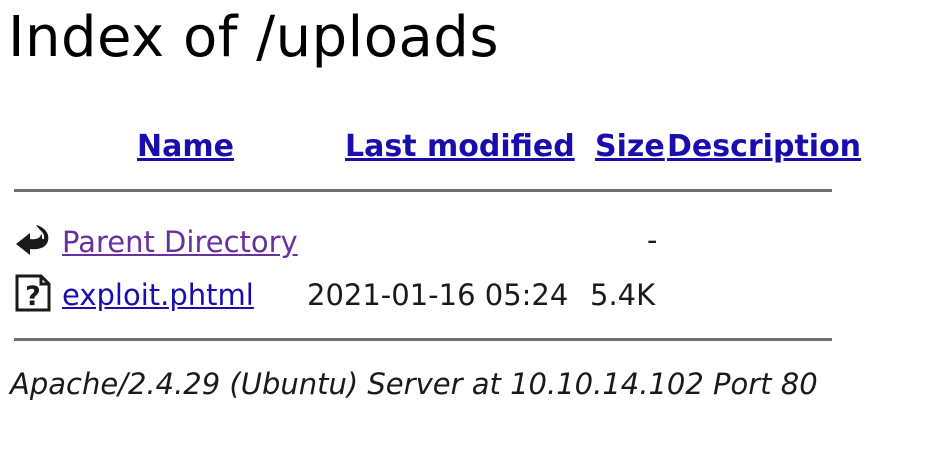 Image resolution: width=932 pixels, height=456 pixels. I want to click on sort-by-name-link: Name, so click(185, 146).